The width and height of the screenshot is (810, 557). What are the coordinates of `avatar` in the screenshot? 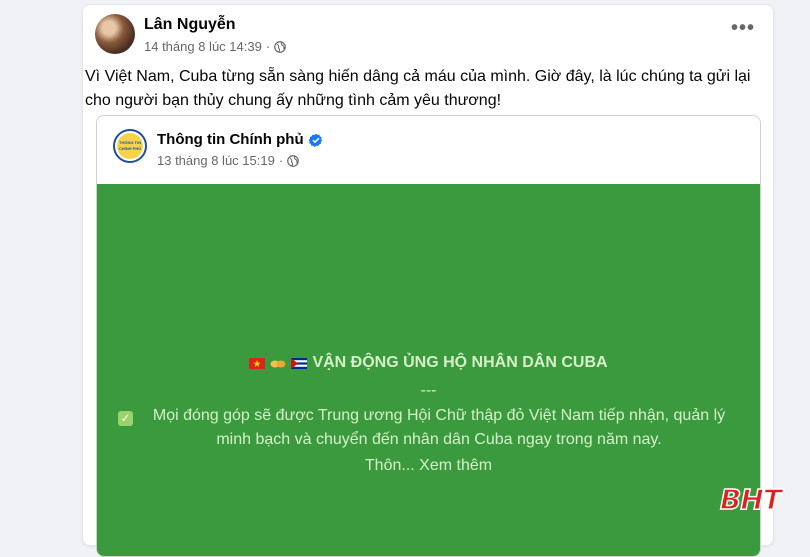 It's located at (115, 34).